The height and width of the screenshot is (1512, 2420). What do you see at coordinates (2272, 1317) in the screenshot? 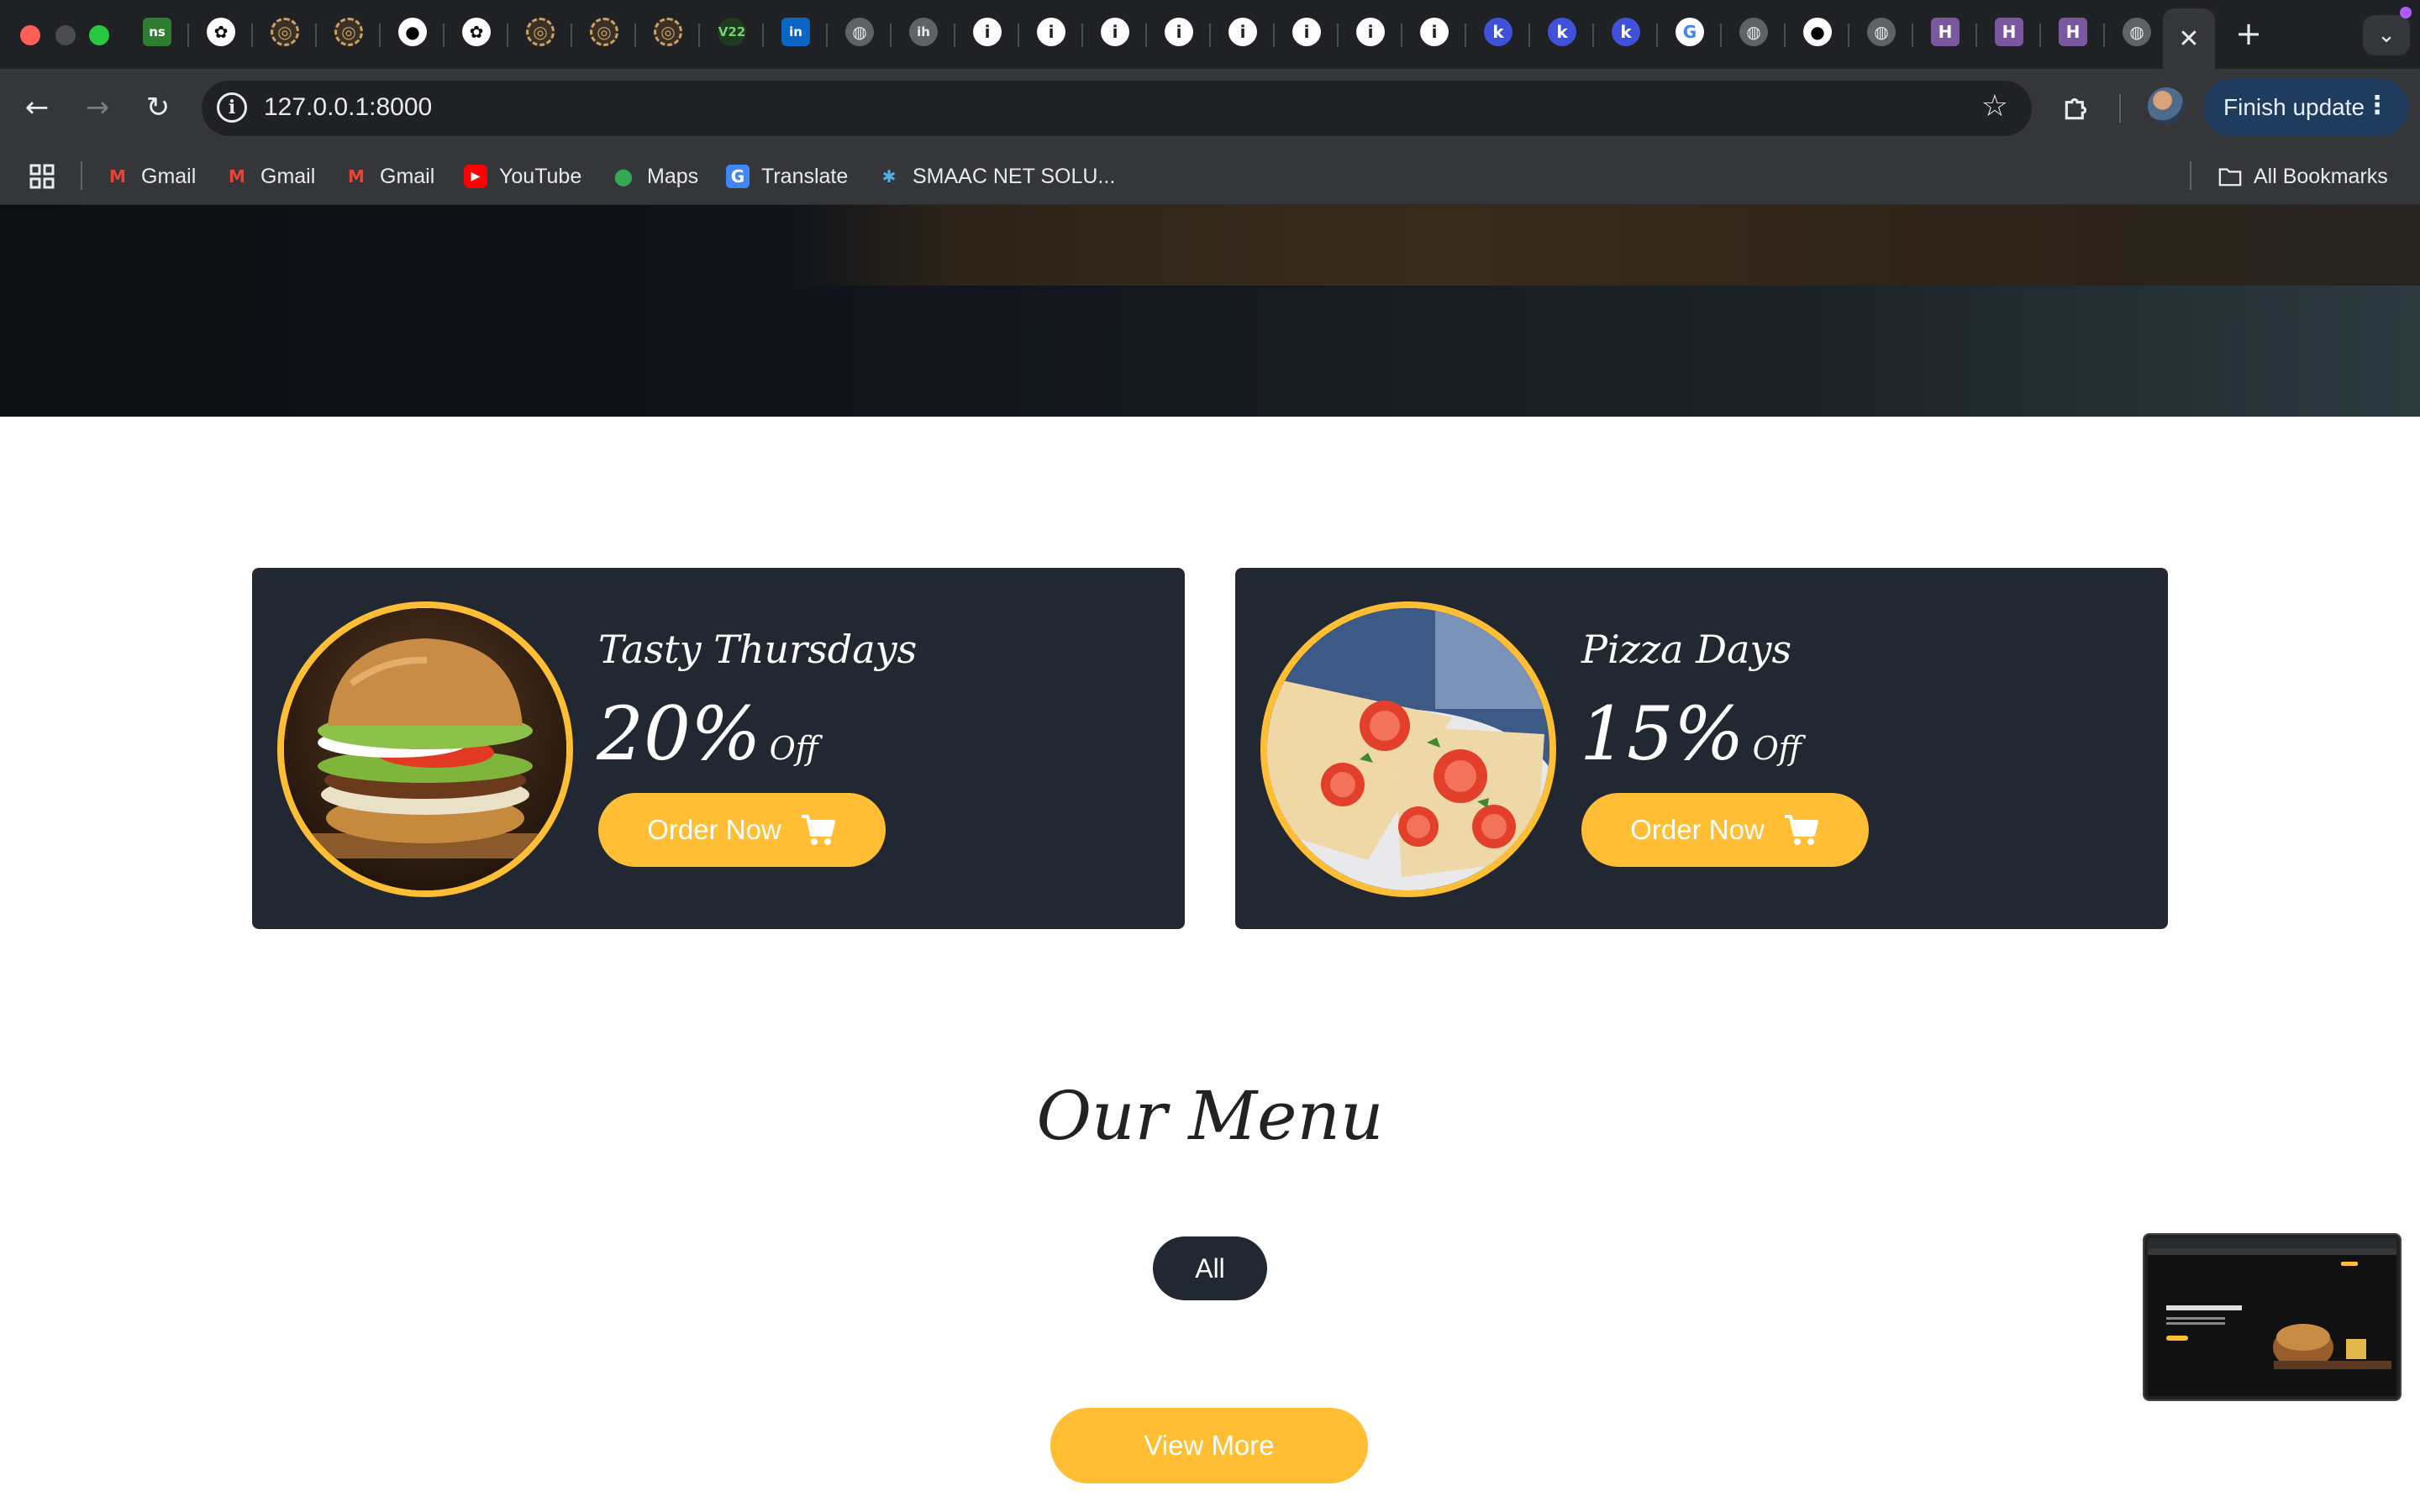
I see `screen-recording-thumbnail` at bounding box center [2272, 1317].